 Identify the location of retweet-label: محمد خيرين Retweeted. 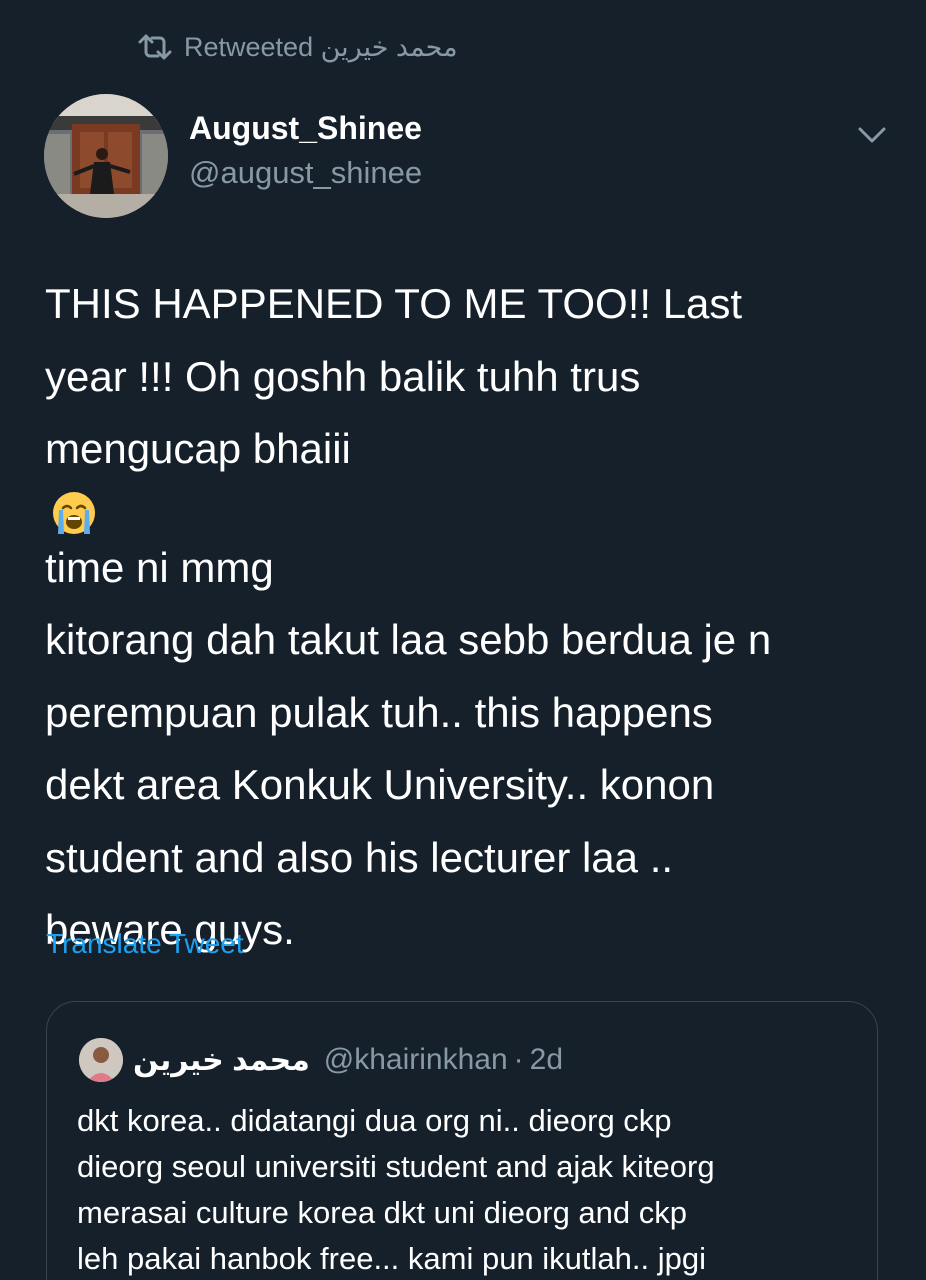
(321, 46).